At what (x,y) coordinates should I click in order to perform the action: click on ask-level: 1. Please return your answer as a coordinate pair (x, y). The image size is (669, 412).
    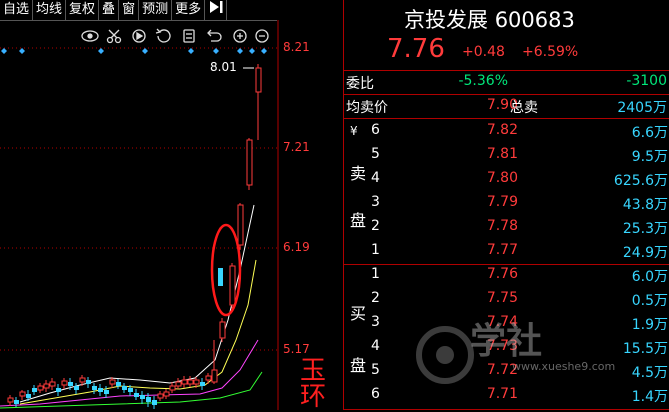
    Looking at the image, I should click on (375, 250).